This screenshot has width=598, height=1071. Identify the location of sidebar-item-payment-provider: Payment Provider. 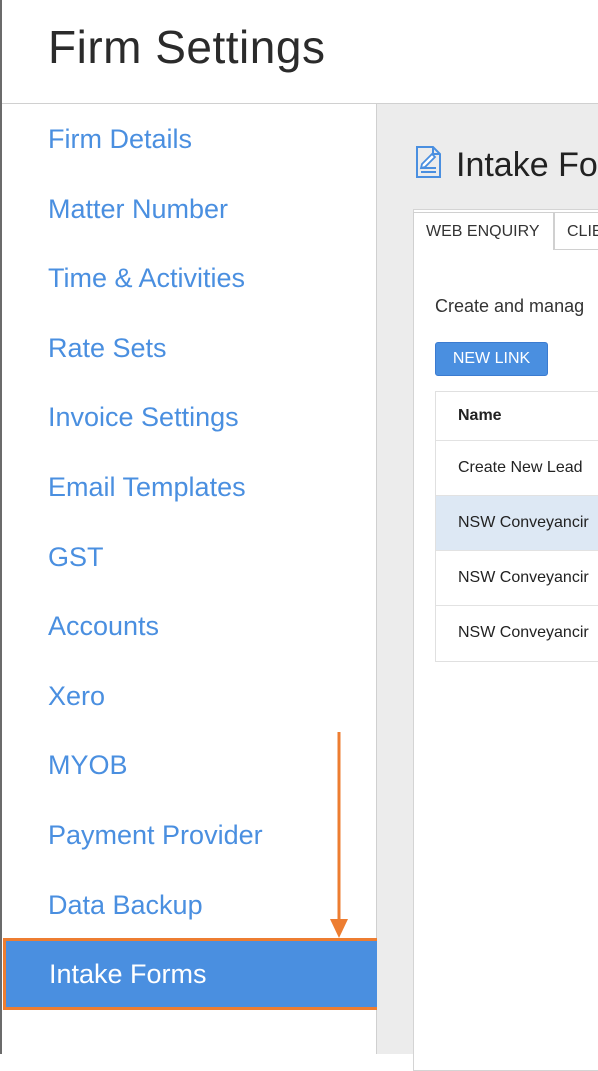
(189, 836).